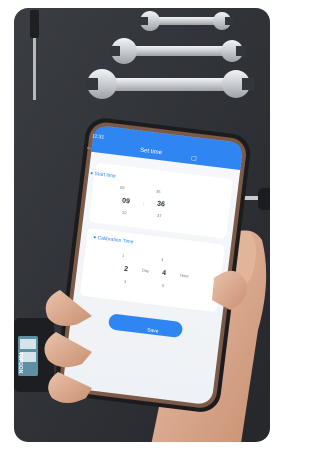  Describe the element at coordinates (126, 202) in the screenshot. I see `start-hour: 09` at that location.